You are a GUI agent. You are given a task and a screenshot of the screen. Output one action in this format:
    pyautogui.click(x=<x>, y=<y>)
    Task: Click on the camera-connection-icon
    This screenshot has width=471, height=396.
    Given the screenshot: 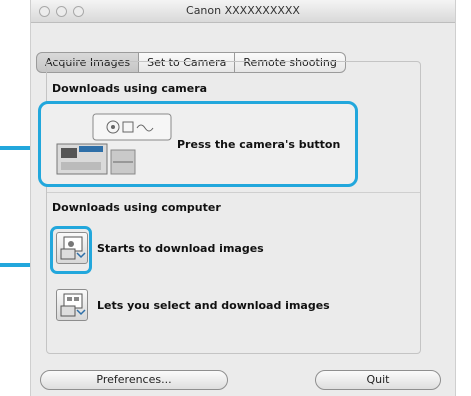 What is the action you would take?
    pyautogui.click(x=114, y=144)
    